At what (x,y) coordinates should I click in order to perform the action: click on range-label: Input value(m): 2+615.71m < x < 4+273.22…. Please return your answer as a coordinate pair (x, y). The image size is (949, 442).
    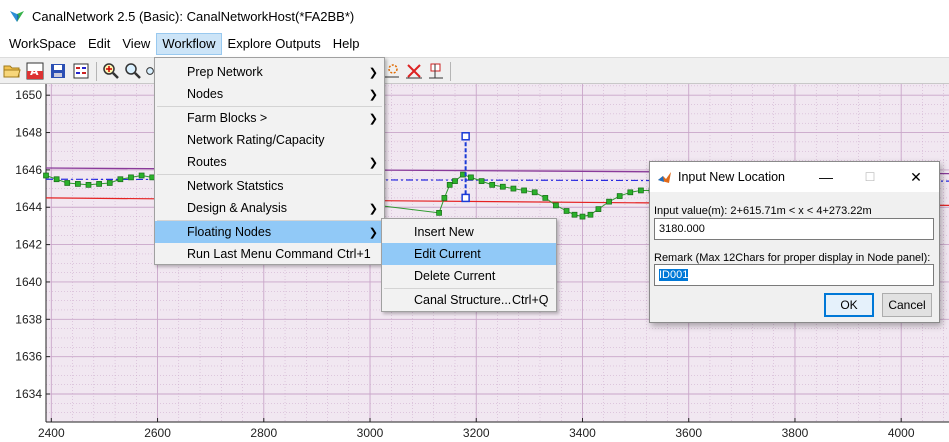
    Looking at the image, I should click on (763, 211).